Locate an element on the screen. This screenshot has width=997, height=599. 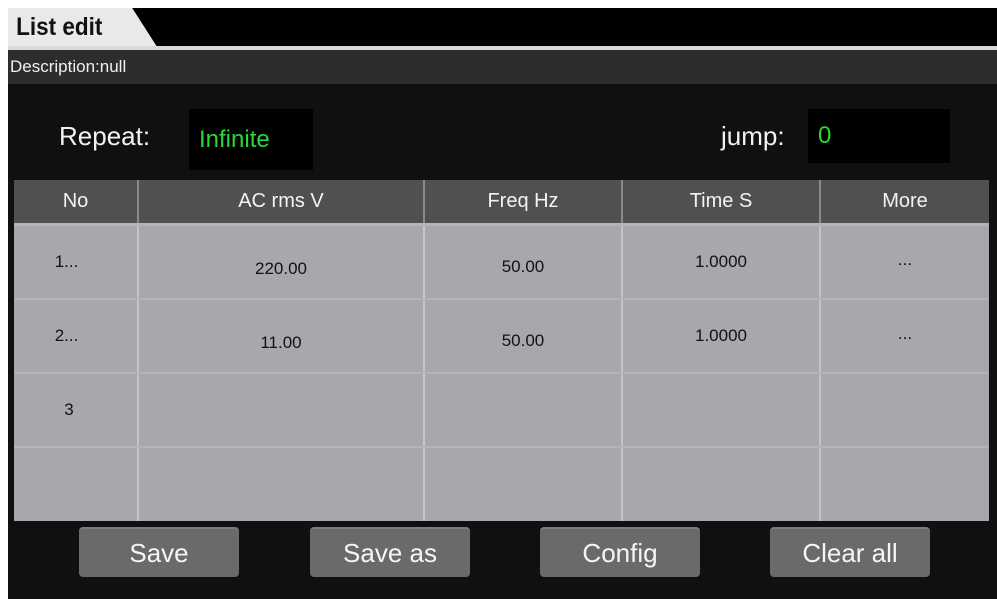
cell-ac-rms: 220.00 is located at coordinates (282, 262).